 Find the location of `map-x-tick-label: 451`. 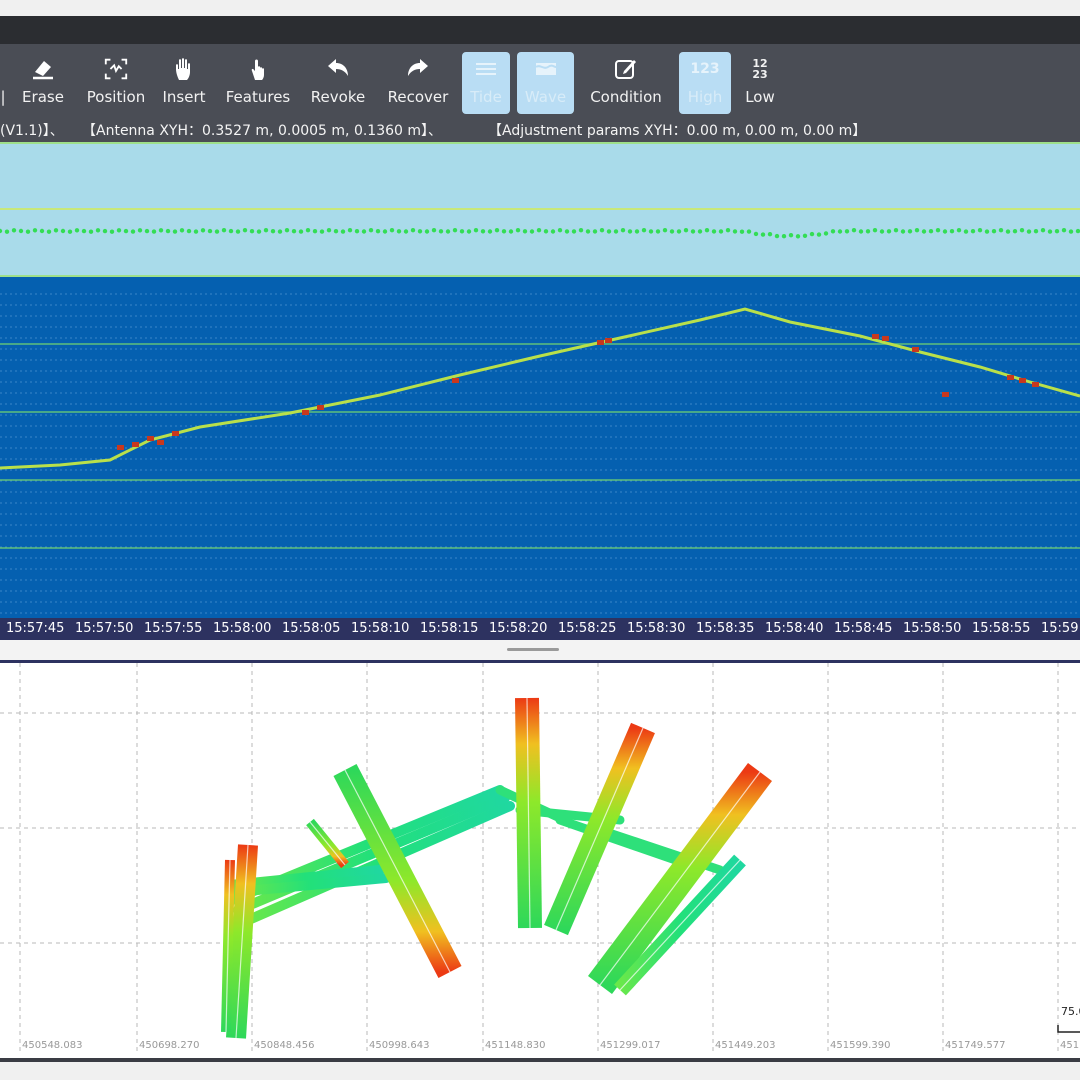

map-x-tick-label: 451 is located at coordinates (1069, 1045).